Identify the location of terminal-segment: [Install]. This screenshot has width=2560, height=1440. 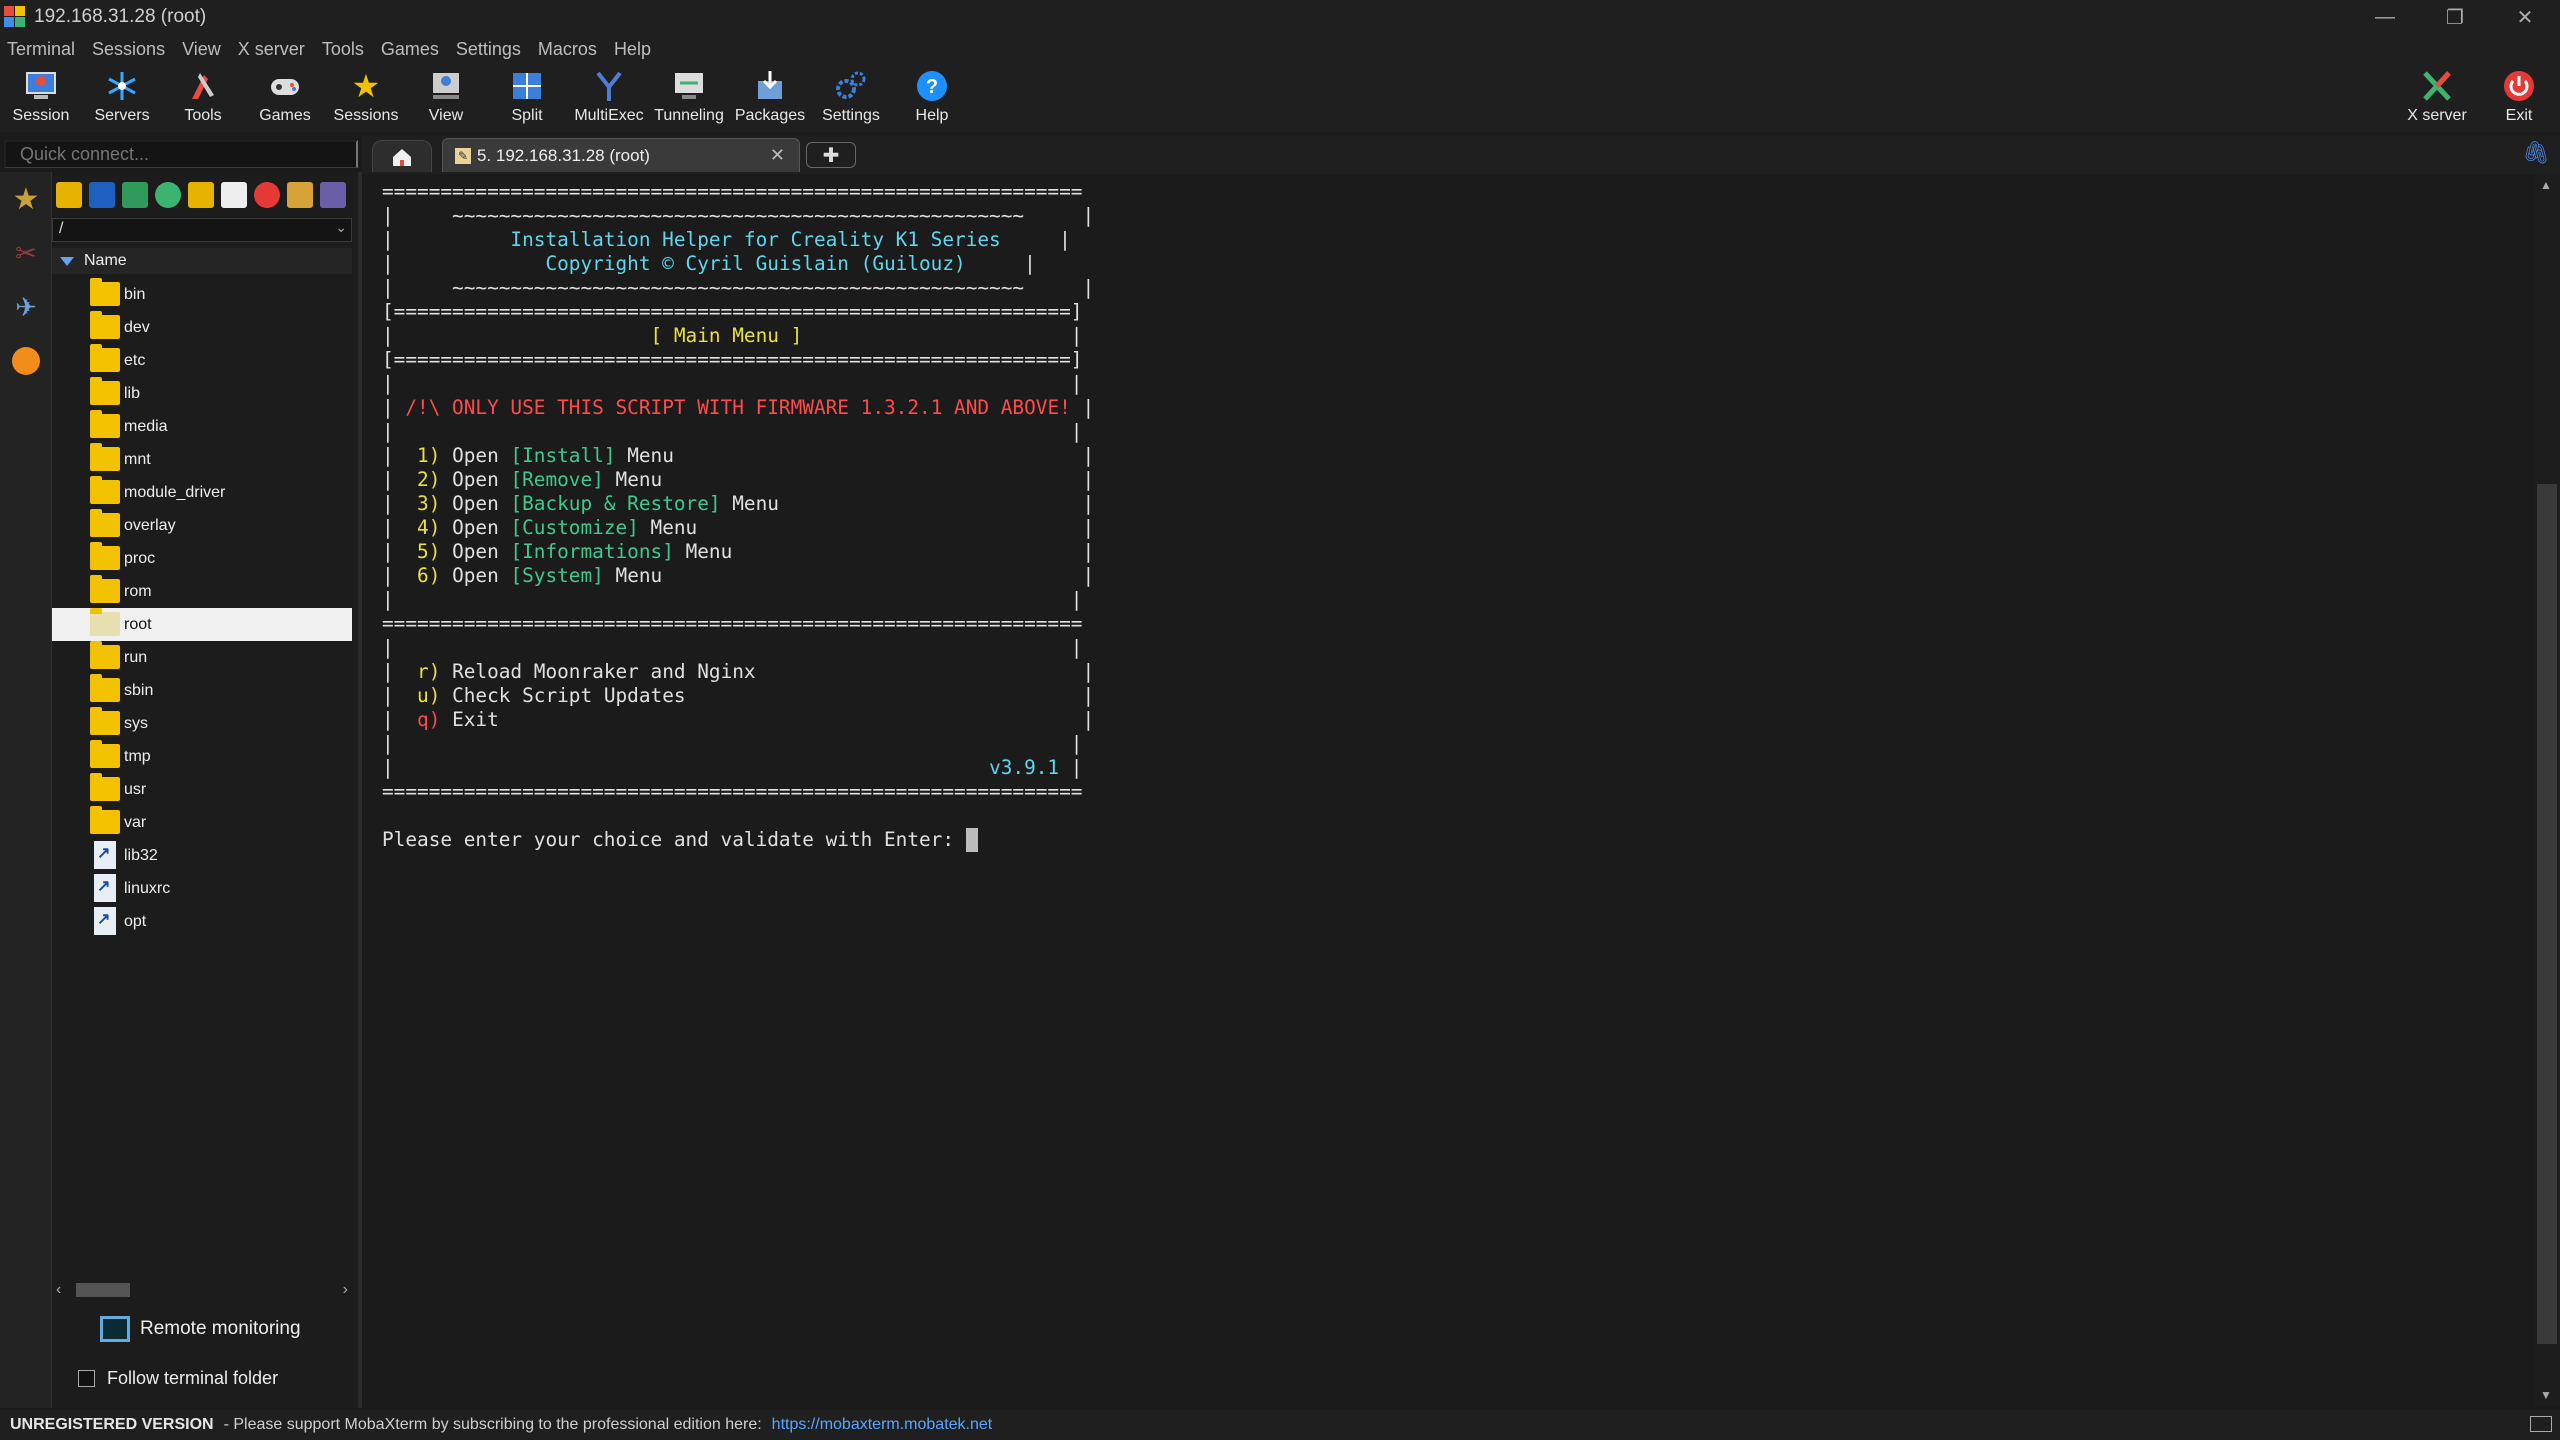
(563, 455).